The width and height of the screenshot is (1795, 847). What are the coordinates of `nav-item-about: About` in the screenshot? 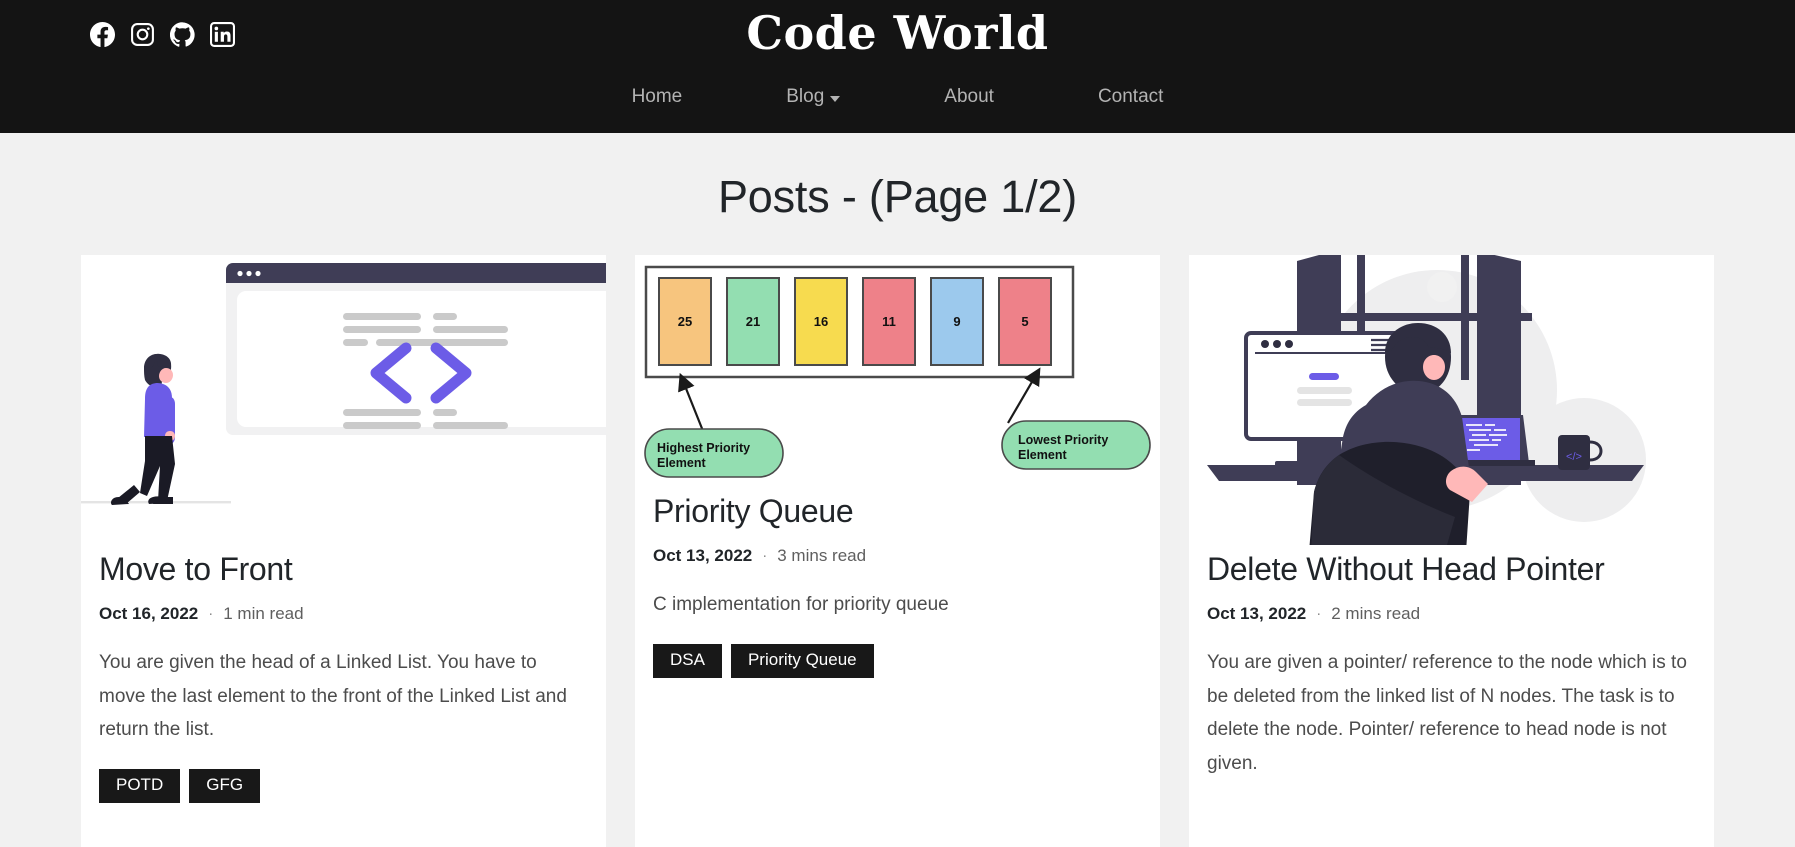 It's located at (969, 97).